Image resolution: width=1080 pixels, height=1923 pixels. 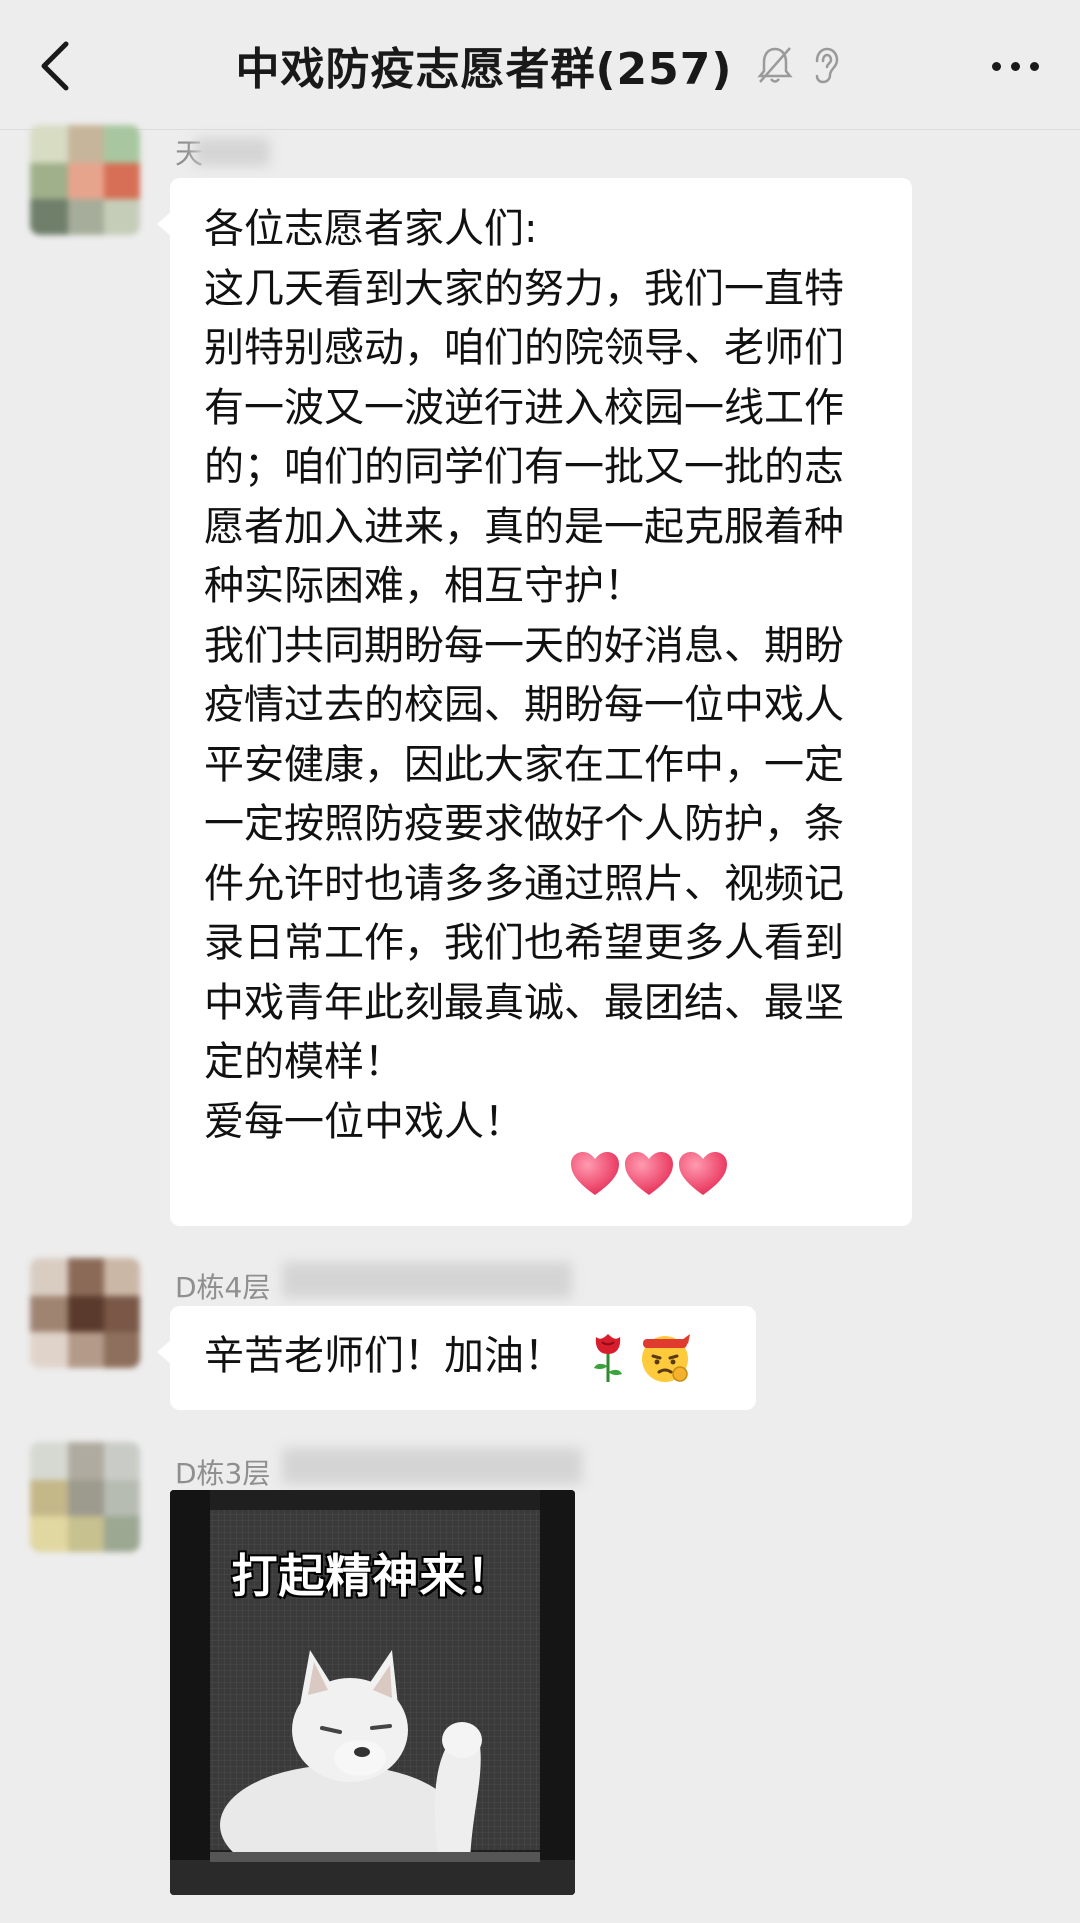 What do you see at coordinates (223, 1473) in the screenshot?
I see `sender-name: D栋3层` at bounding box center [223, 1473].